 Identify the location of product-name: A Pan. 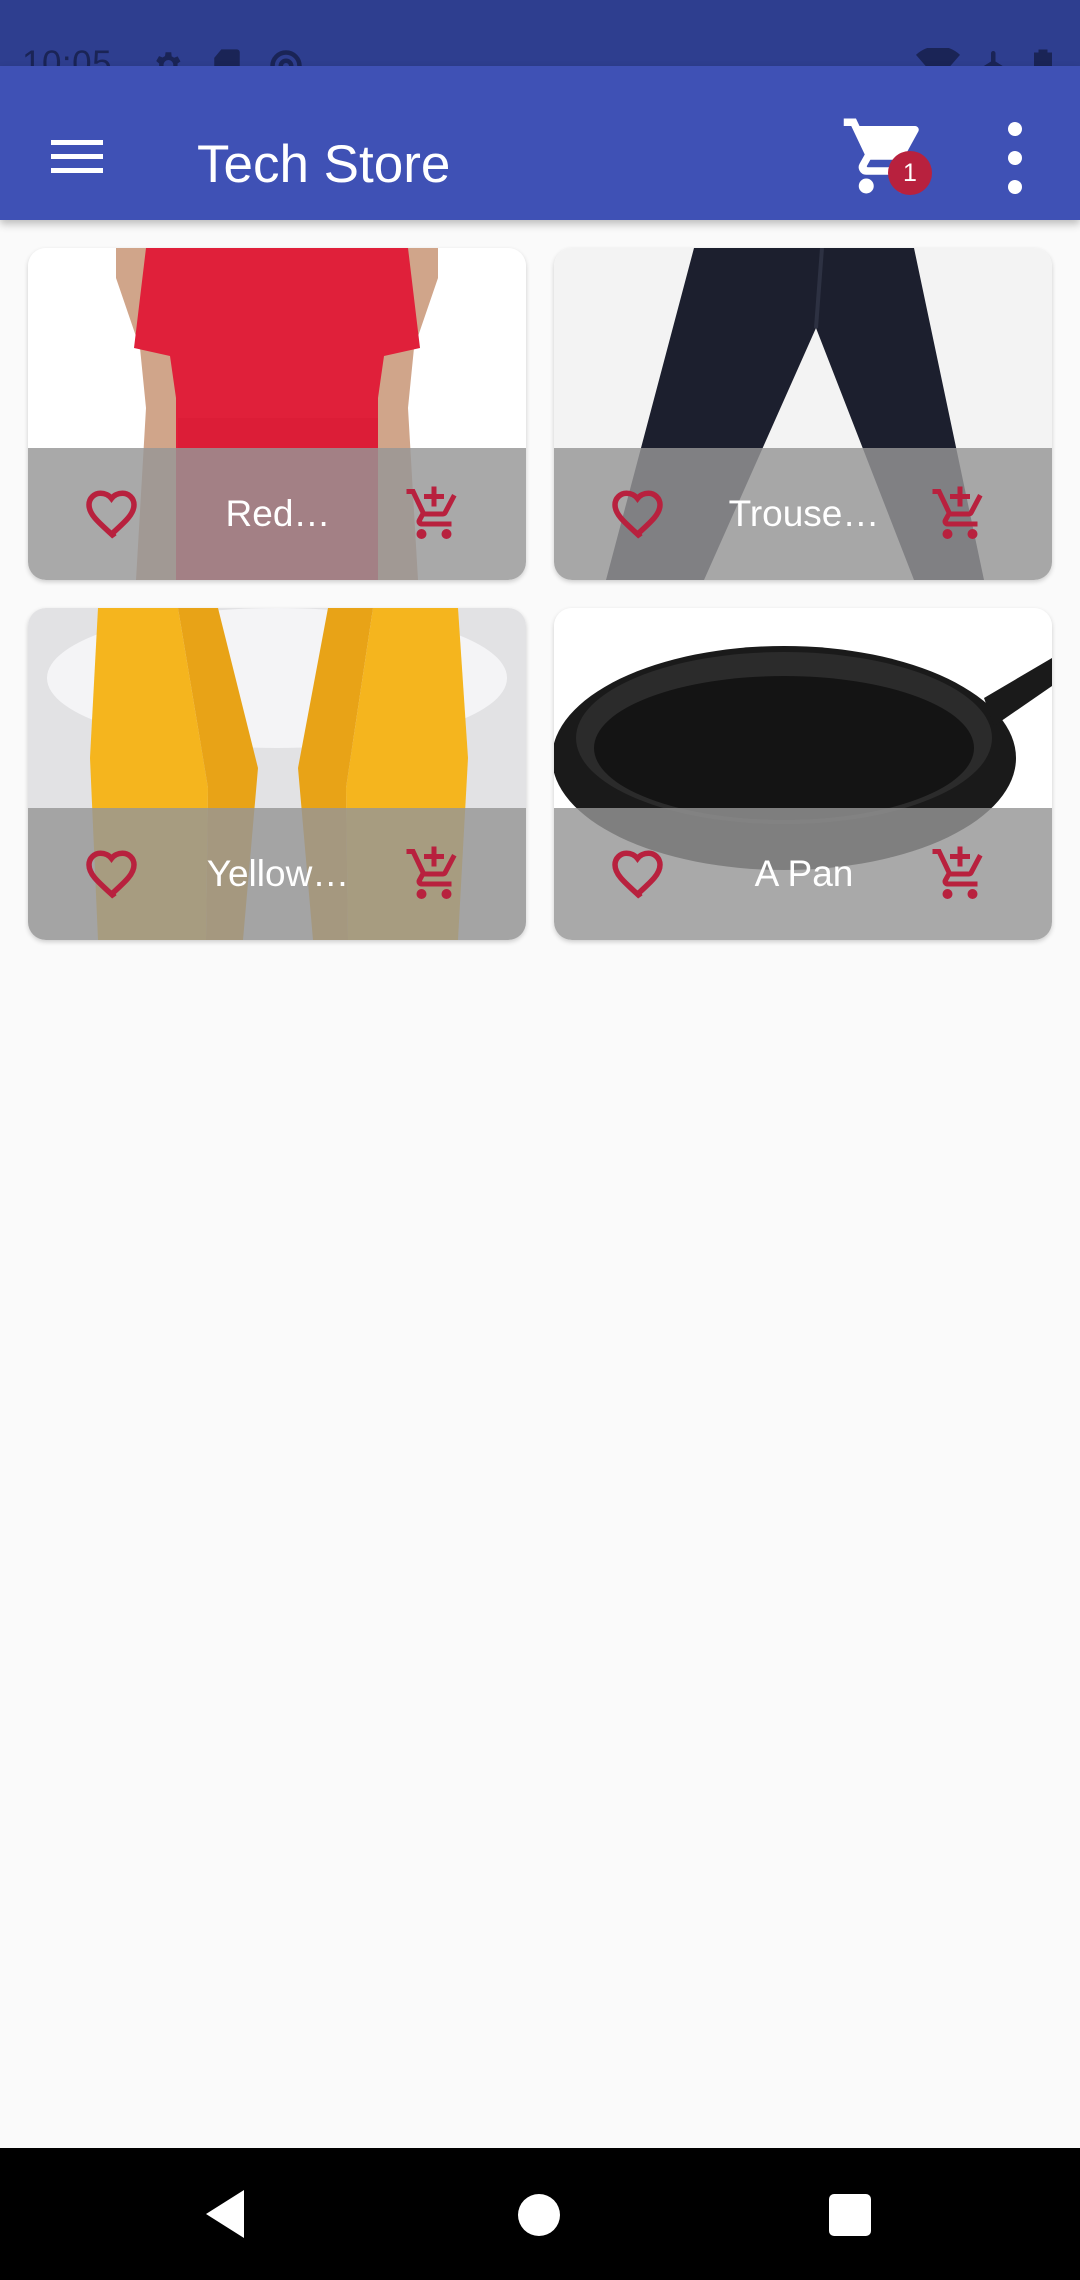
(804, 873).